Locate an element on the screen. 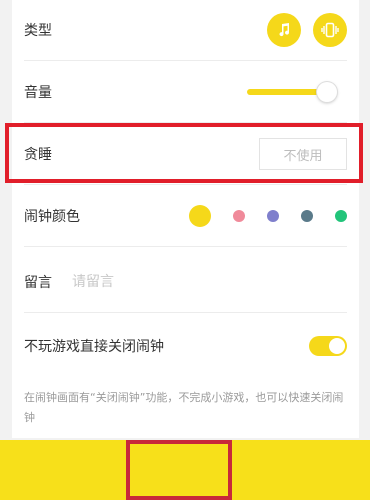  toggle-knob is located at coordinates (337, 346).